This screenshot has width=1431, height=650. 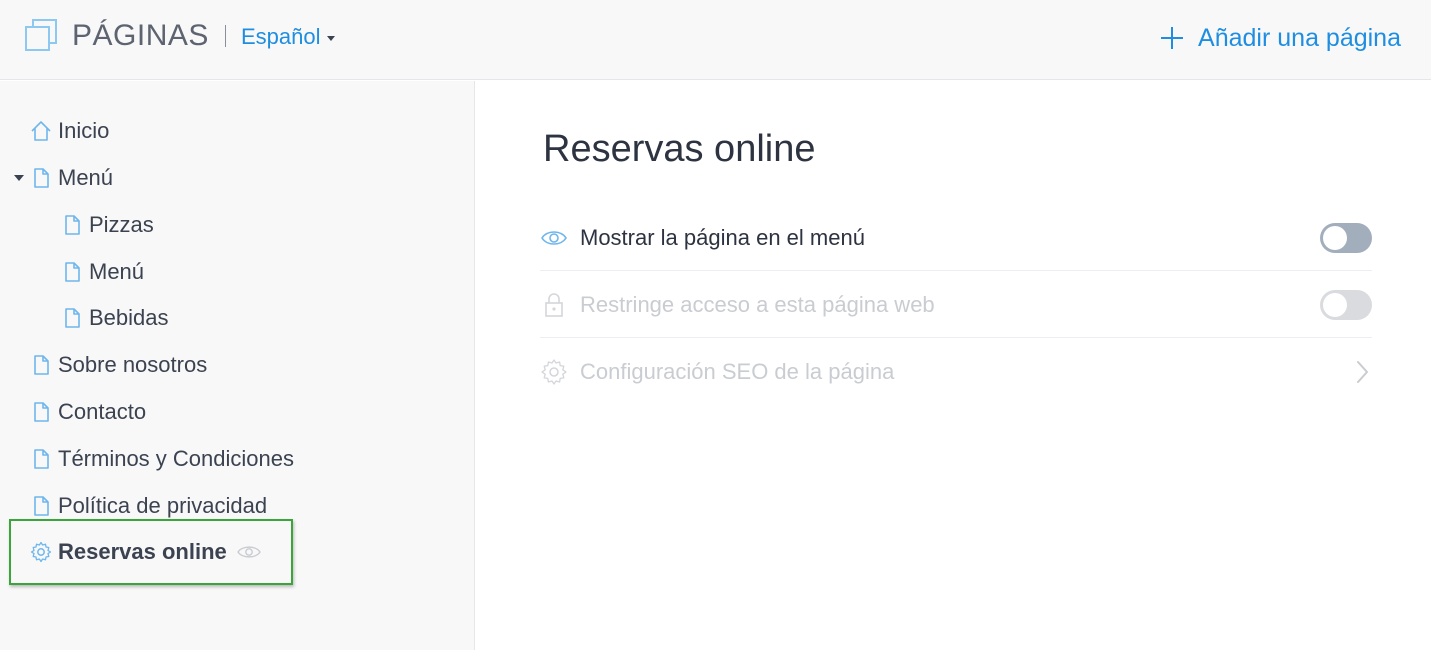 I want to click on expand-caret-icon, so click(x=19, y=178).